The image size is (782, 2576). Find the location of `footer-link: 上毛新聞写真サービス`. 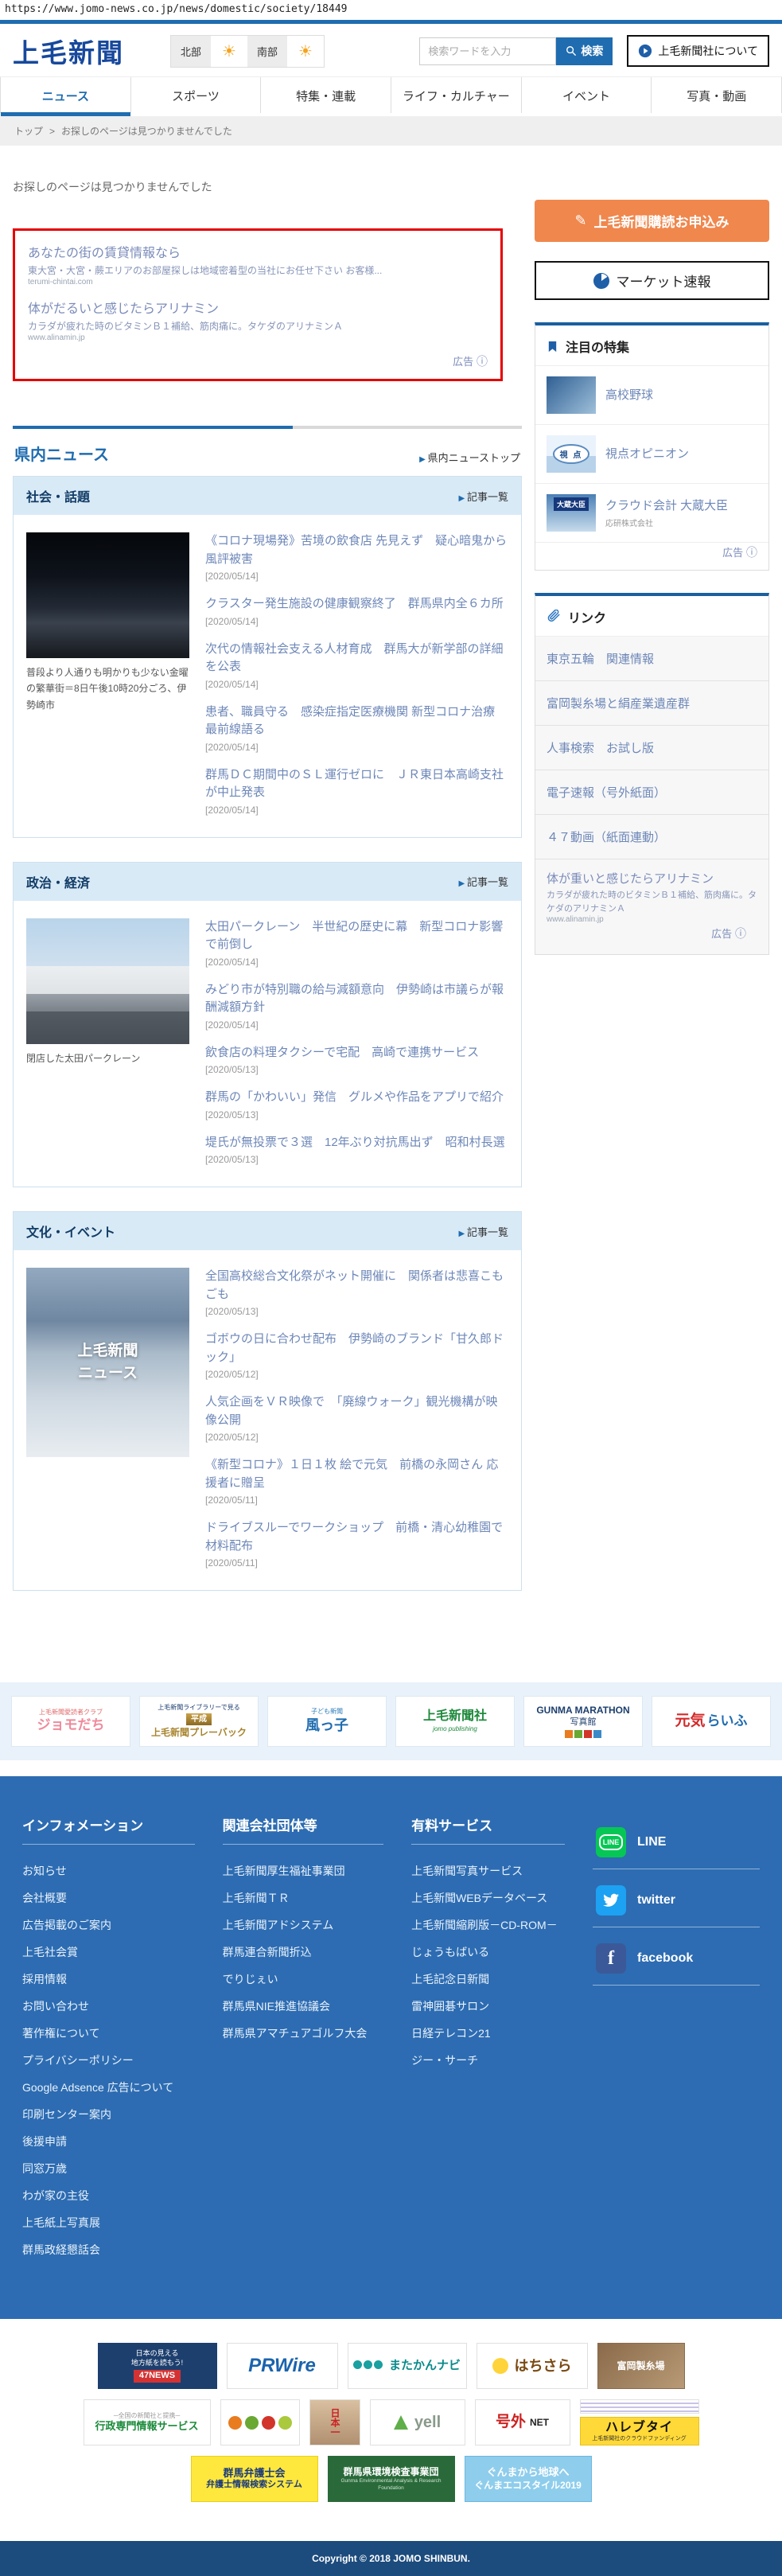

footer-link: 上毛新聞写真サービス is located at coordinates (467, 1871).